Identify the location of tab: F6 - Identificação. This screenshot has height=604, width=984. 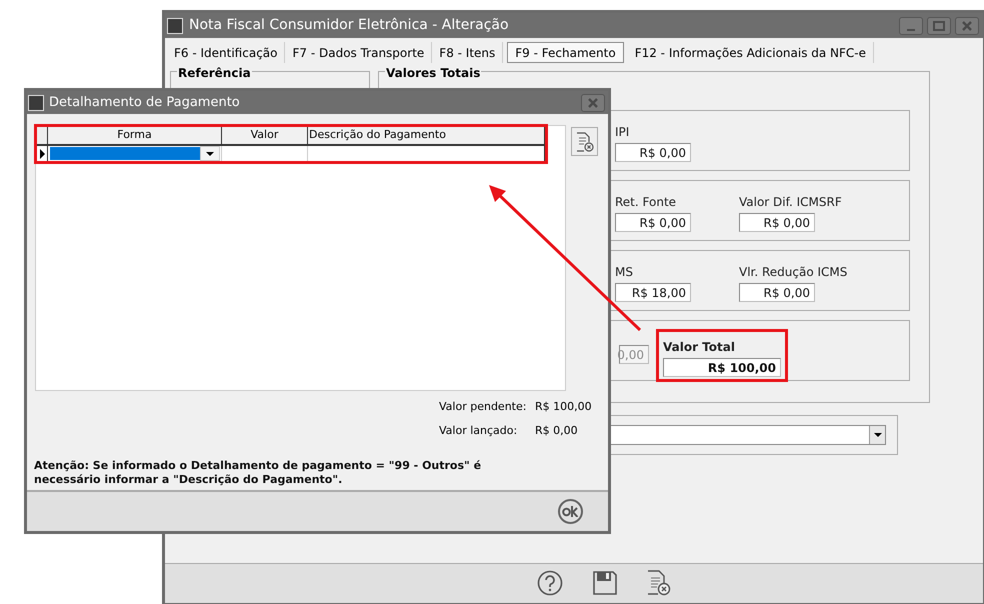
(226, 52).